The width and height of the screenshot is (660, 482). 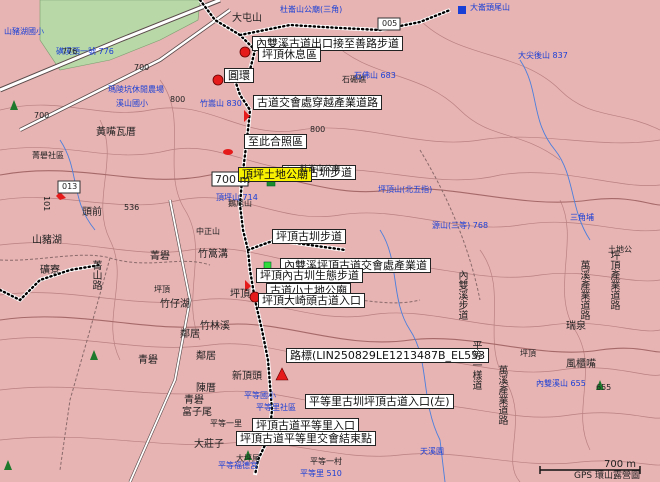 What do you see at coordinates (178, 99) in the screenshot?
I see `elevation-800-a: 800` at bounding box center [178, 99].